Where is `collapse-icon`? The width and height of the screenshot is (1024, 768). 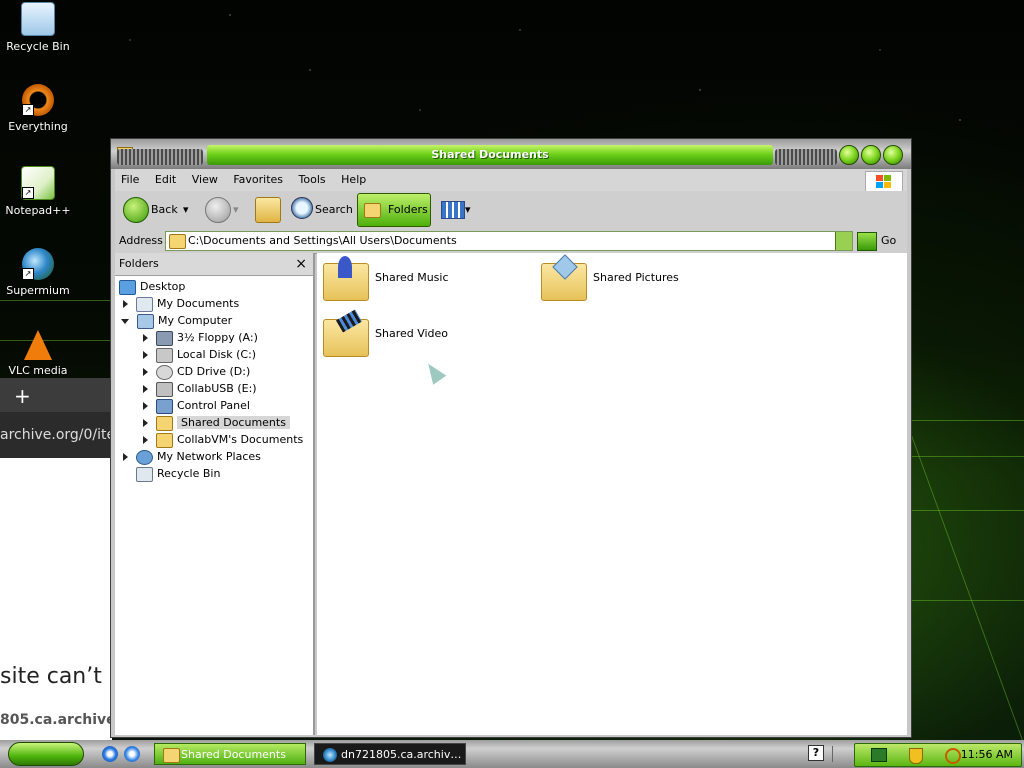
collapse-icon is located at coordinates (125, 321).